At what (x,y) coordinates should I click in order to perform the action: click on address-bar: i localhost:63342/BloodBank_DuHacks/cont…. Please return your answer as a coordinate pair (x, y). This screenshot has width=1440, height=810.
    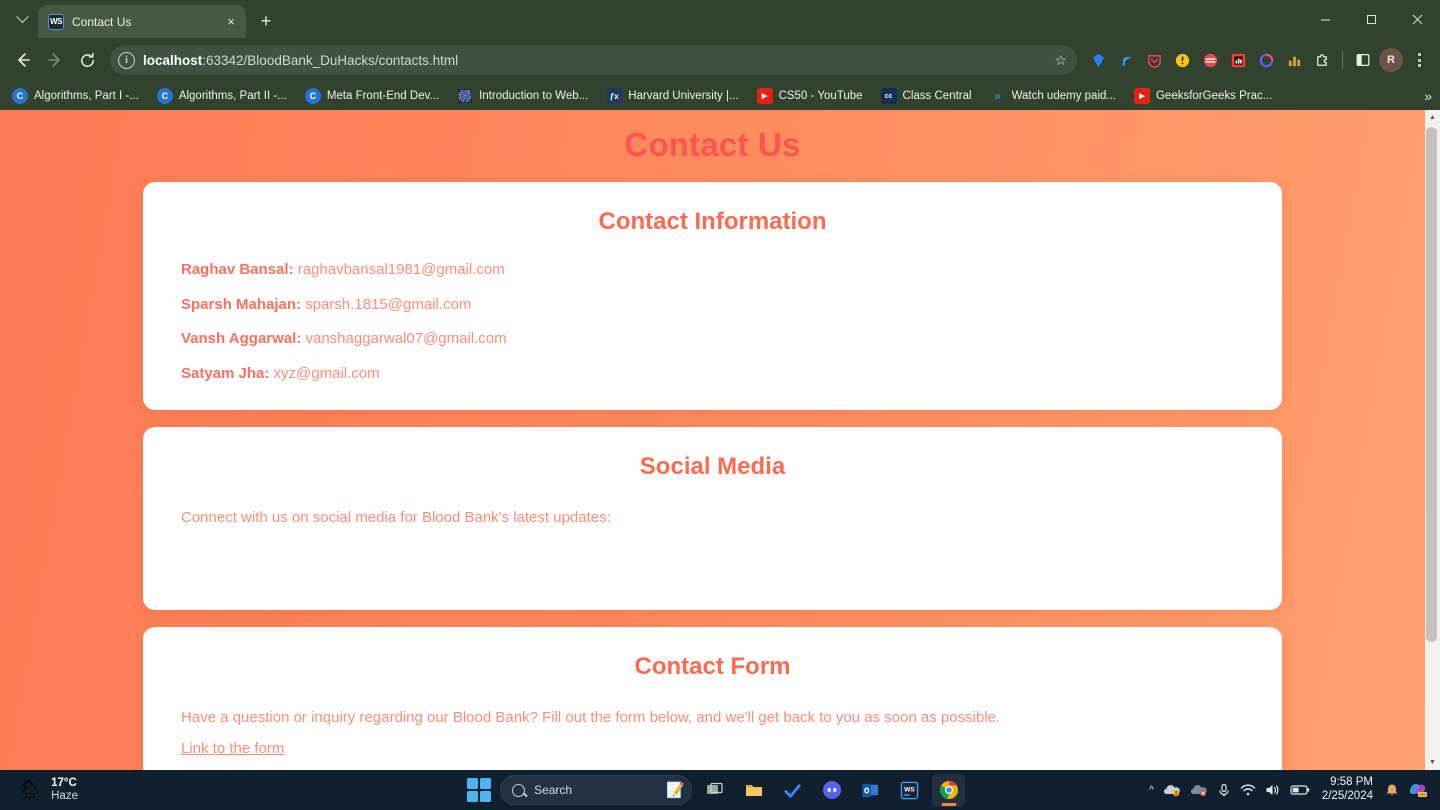
    Looking at the image, I should click on (593, 60).